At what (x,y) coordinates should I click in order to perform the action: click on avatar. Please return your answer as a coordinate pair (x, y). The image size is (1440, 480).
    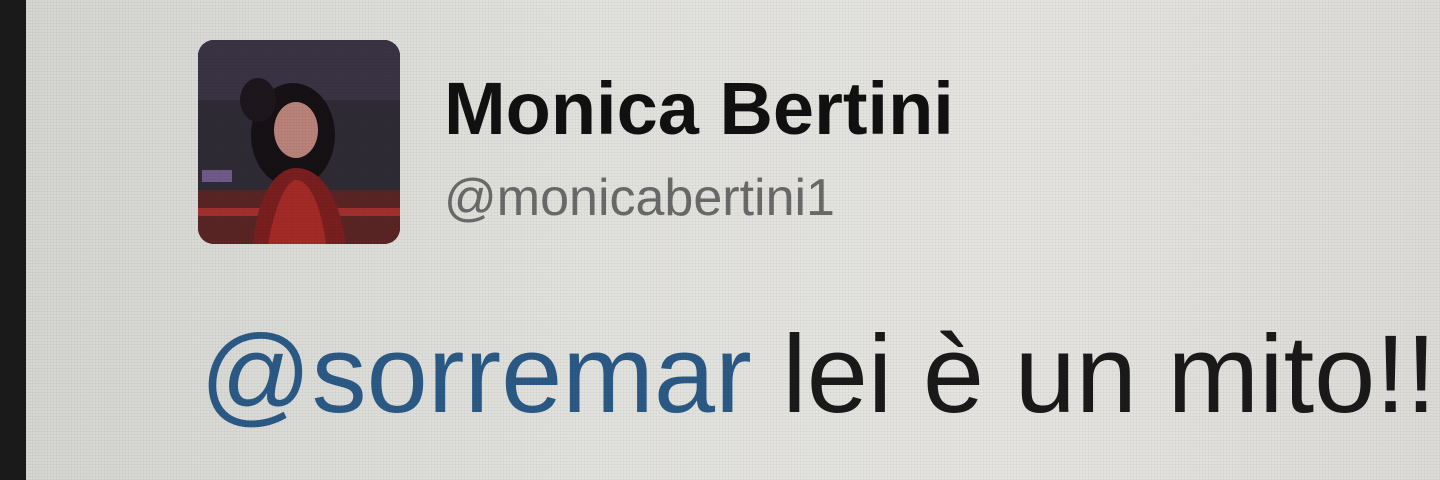
    Looking at the image, I should click on (299, 142).